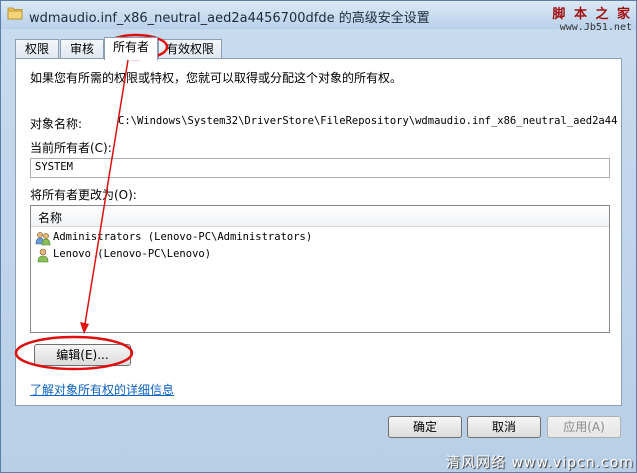 Image resolution: width=637 pixels, height=473 pixels. I want to click on tab-permissions: 权限, so click(37, 49).